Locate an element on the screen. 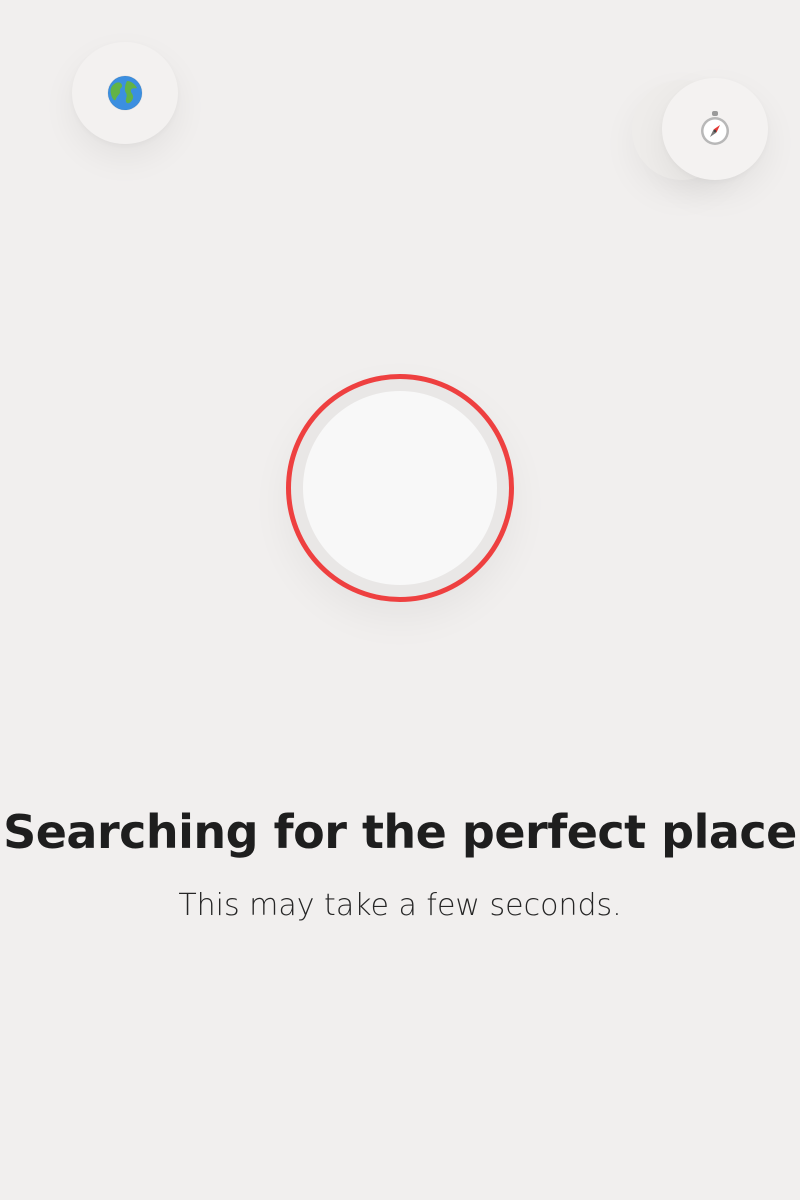 This screenshot has width=800, height=1200. globe-bubble is located at coordinates (125, 93).